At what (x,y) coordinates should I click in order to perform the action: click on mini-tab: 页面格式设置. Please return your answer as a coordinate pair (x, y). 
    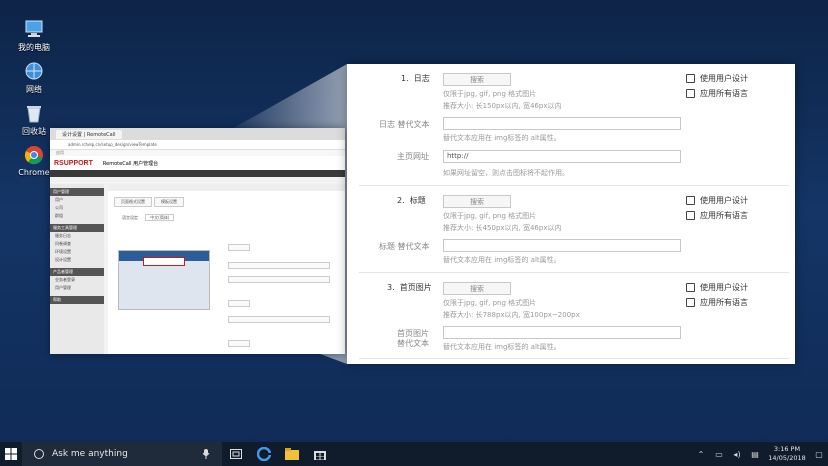
    Looking at the image, I should click on (133, 202).